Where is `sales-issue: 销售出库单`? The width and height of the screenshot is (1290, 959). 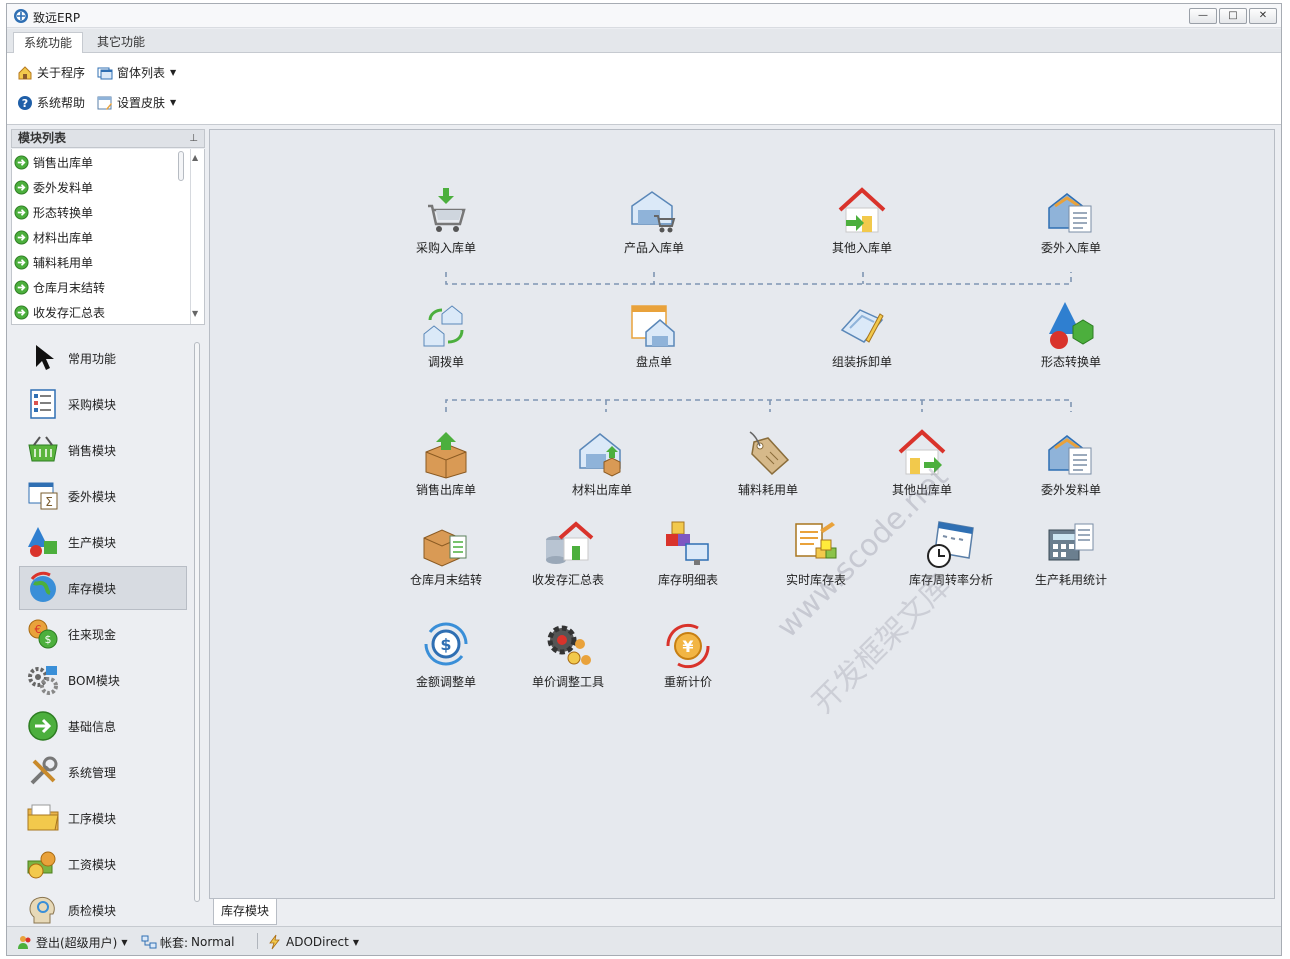
sales-issue: 销售出库单 is located at coordinates (446, 462).